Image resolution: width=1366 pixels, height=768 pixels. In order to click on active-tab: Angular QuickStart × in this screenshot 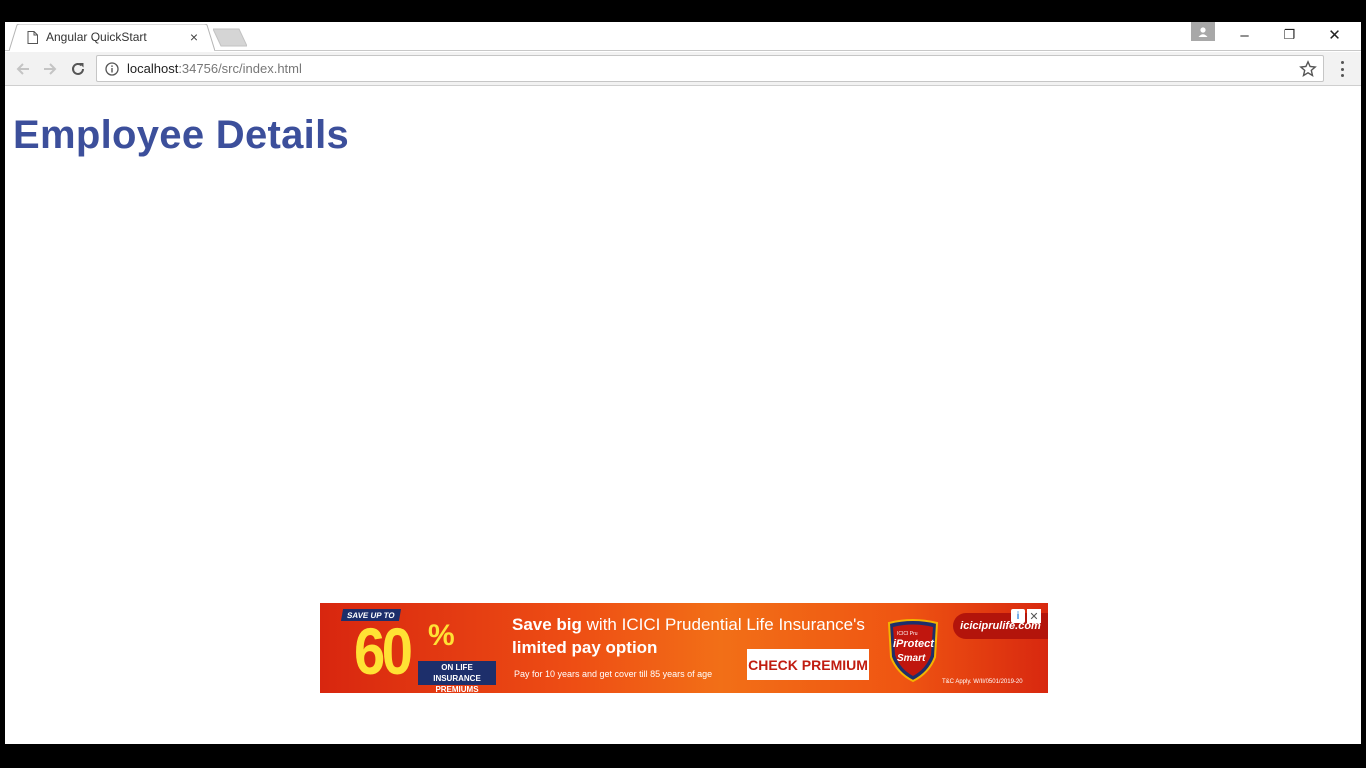, I will do `click(117, 37)`.